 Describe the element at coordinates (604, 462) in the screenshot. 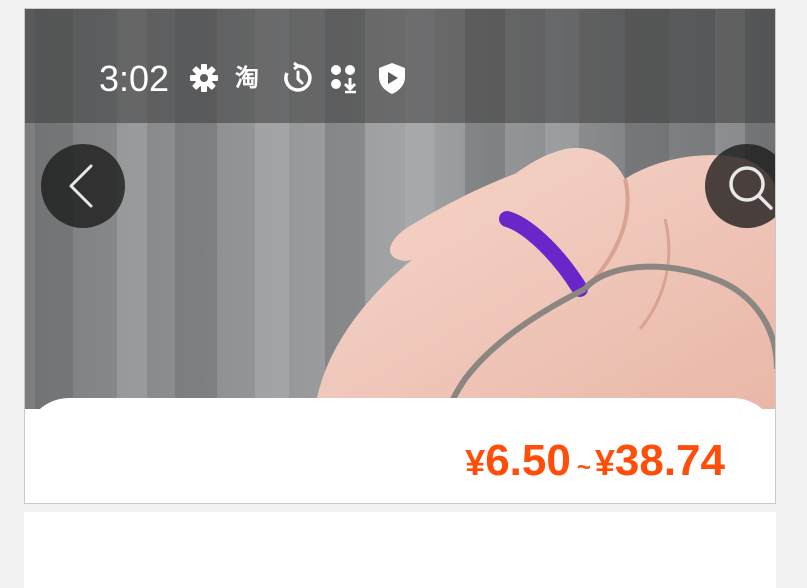

I see `price-currency-max: ¥` at that location.